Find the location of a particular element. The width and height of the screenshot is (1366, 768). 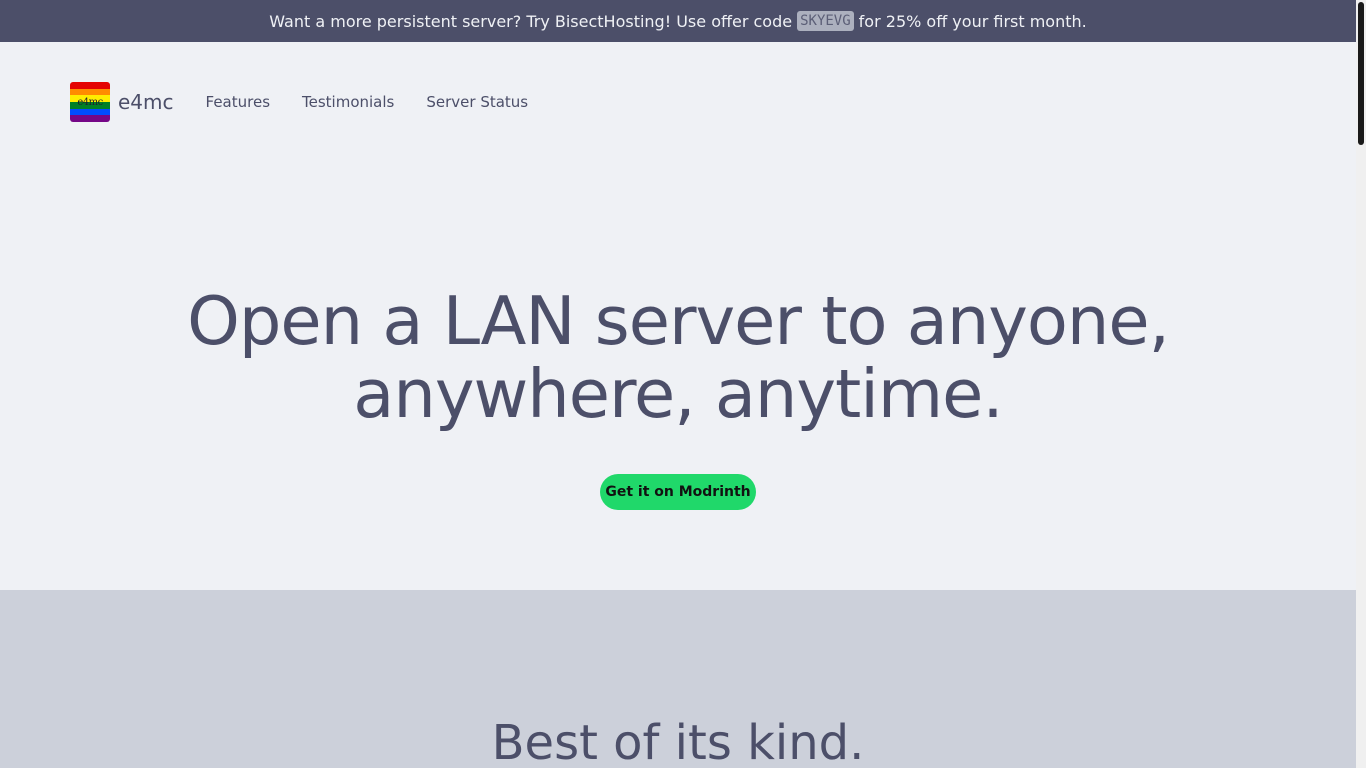

scrollbar is located at coordinates (1361, 384).